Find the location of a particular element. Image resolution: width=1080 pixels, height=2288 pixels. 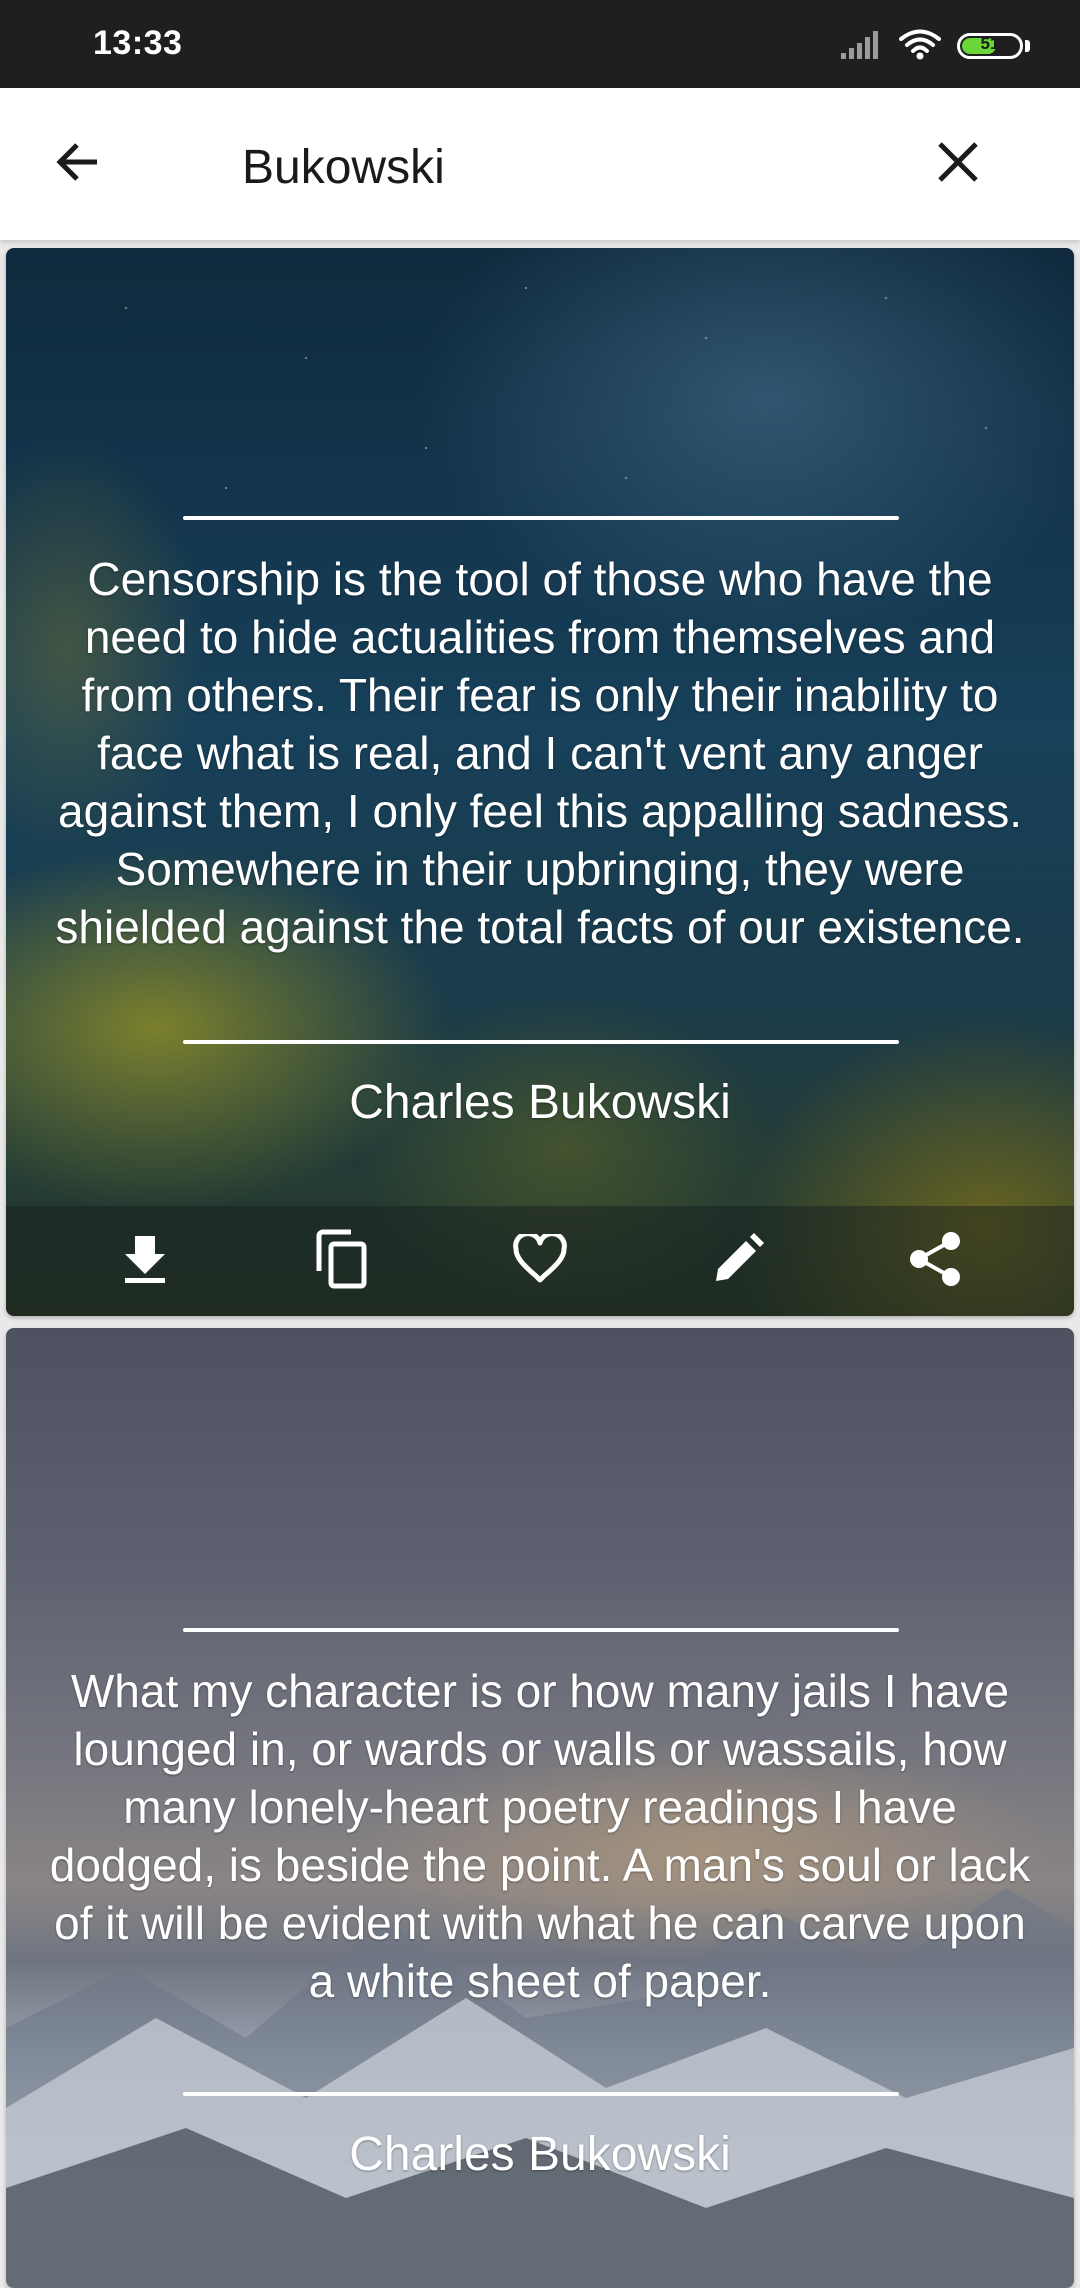

search-app-bar is located at coordinates (540, 164).